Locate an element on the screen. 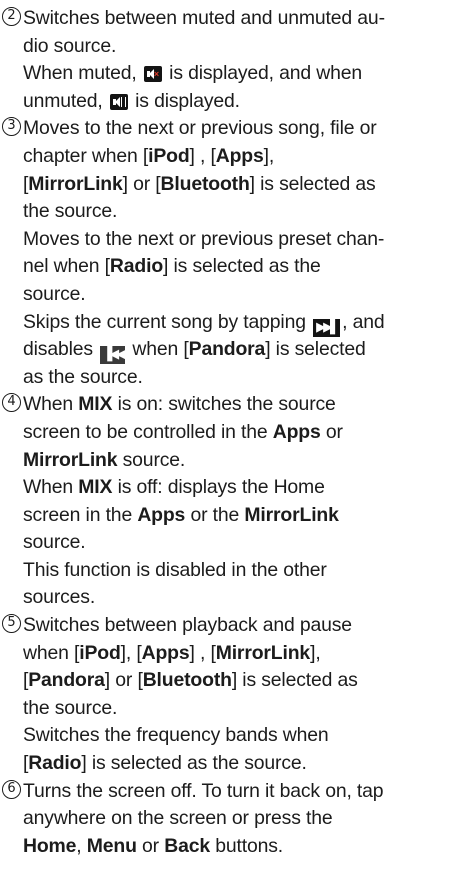 This screenshot has width=461, height=870. text-segment: , and is located at coordinates (363, 321).